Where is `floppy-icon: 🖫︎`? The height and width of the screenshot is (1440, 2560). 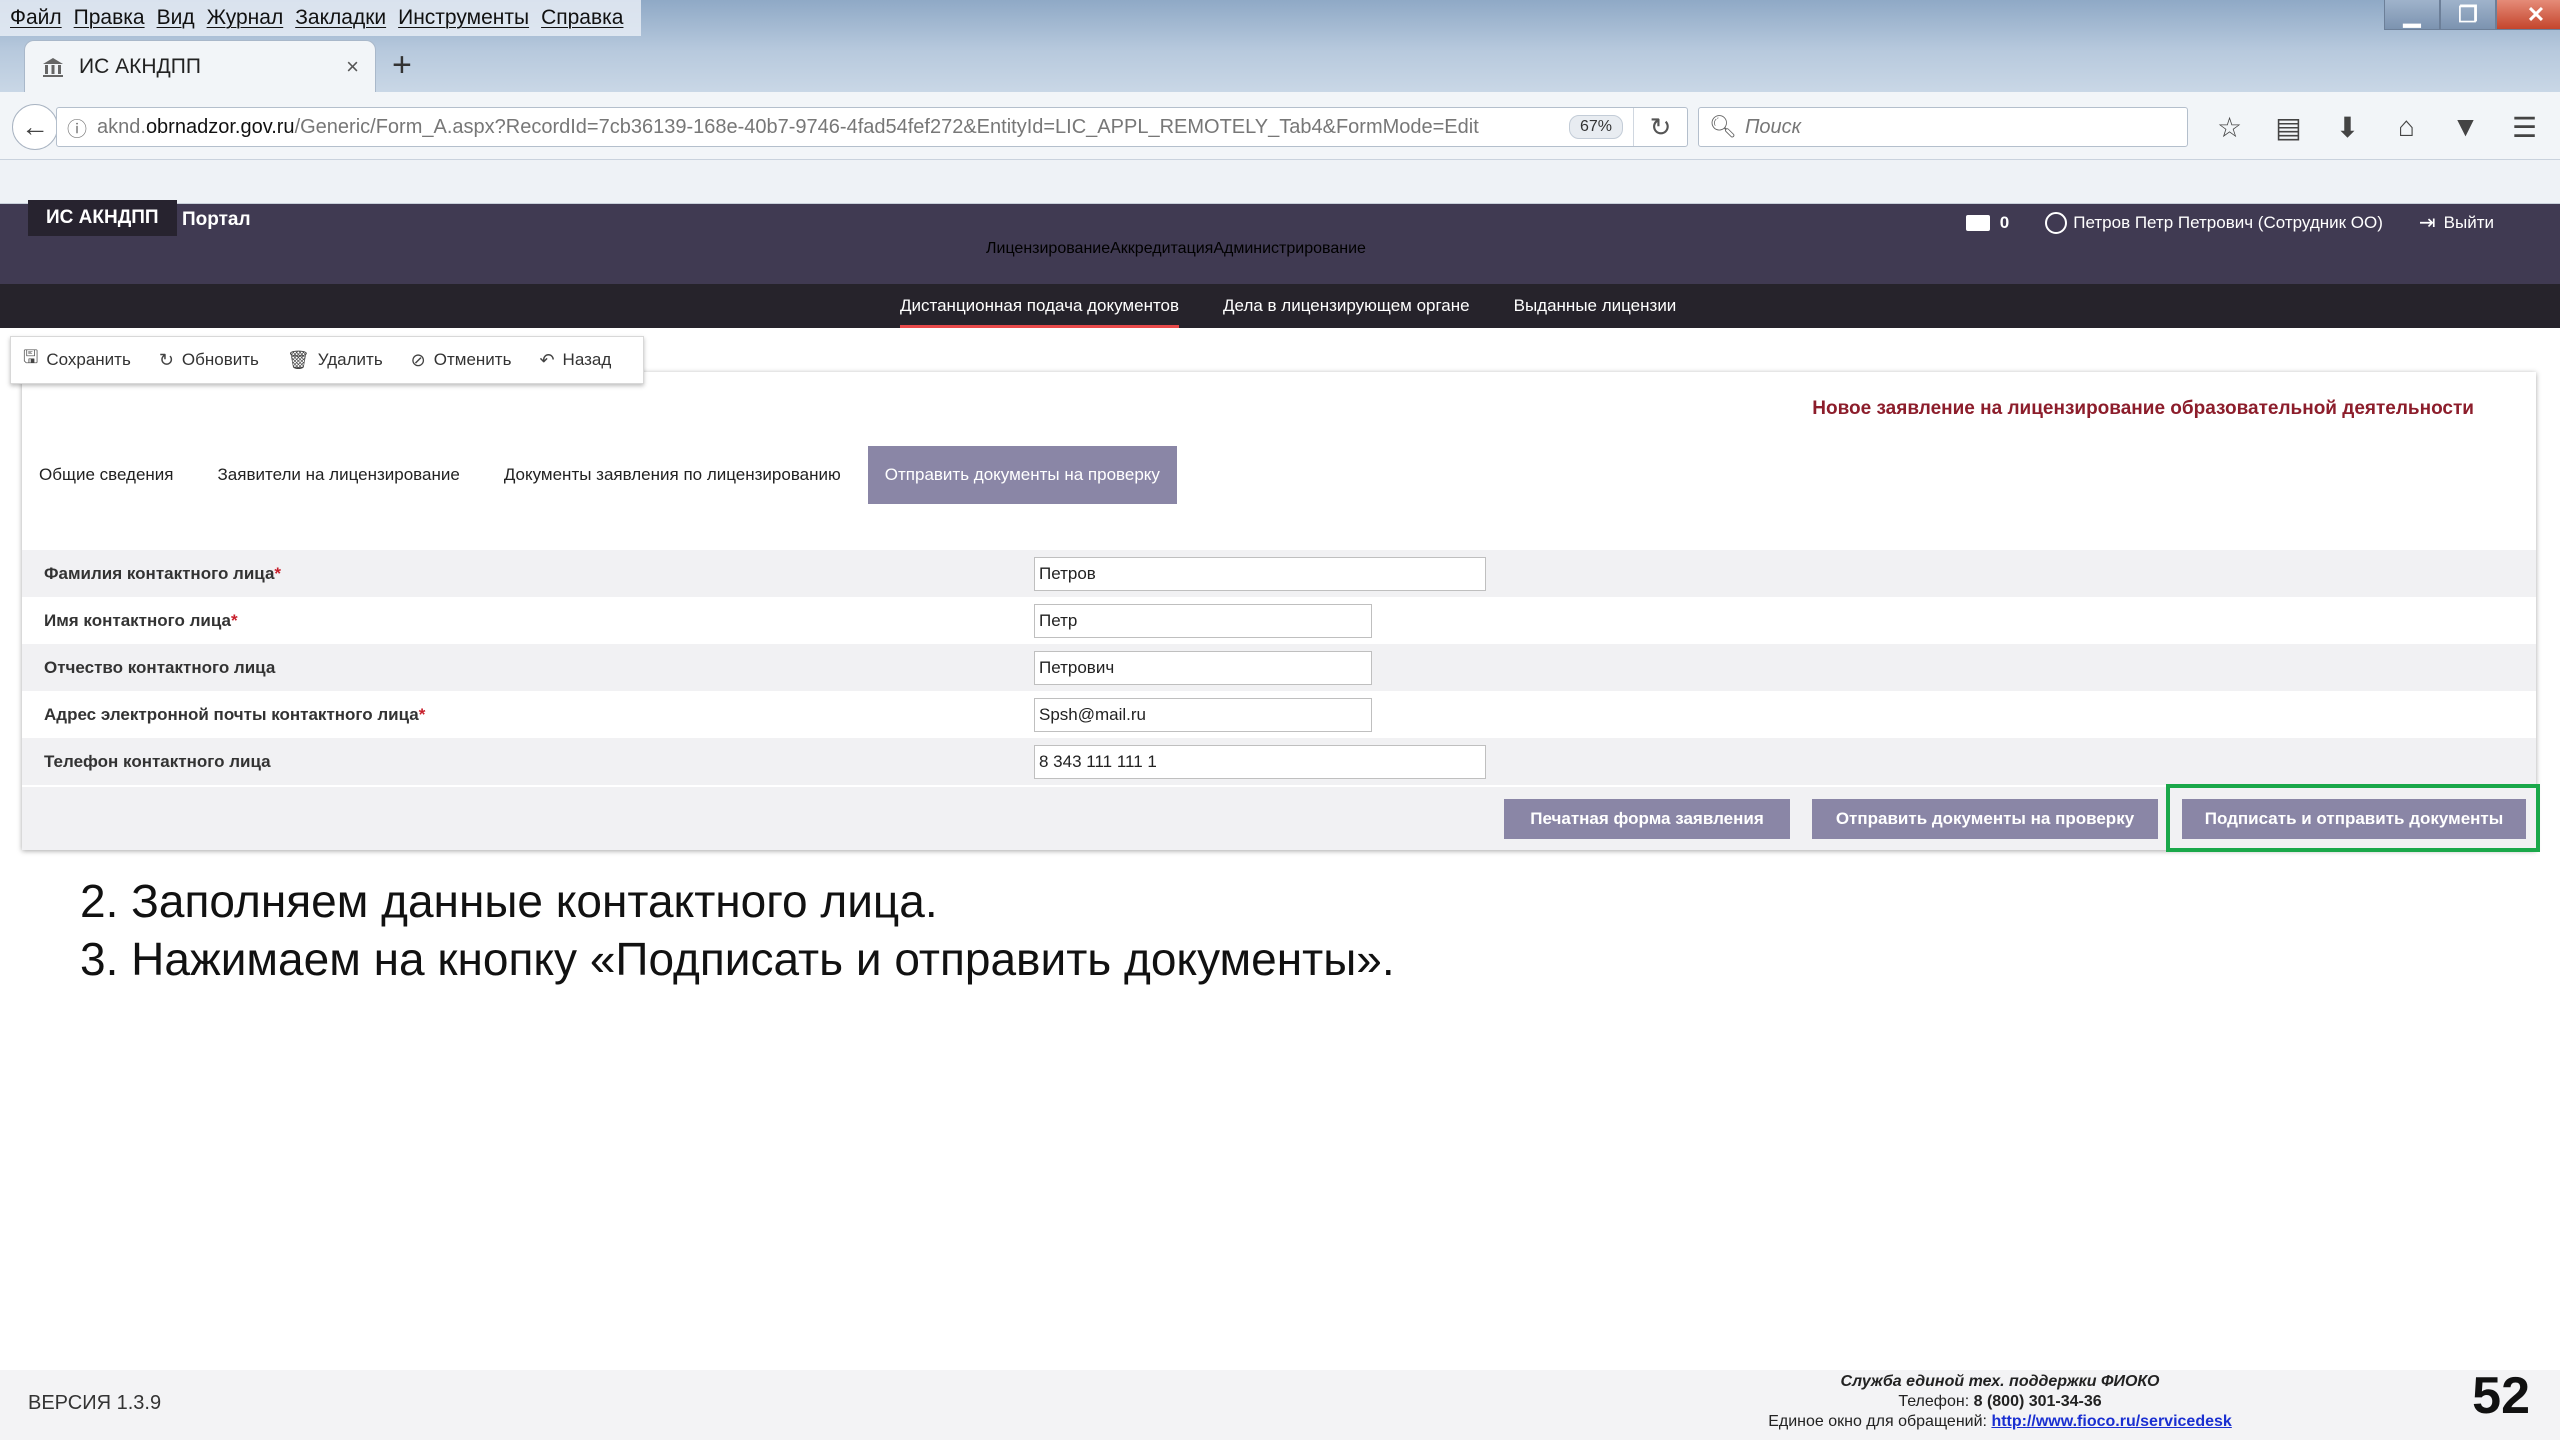 floppy-icon: 🖫︎ is located at coordinates (31, 357).